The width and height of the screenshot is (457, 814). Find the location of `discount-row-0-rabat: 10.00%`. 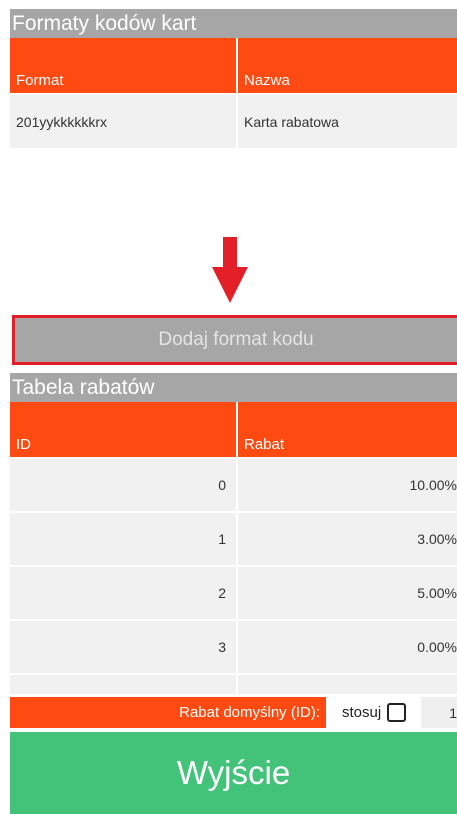

discount-row-0-rabat: 10.00% is located at coordinates (347, 485).